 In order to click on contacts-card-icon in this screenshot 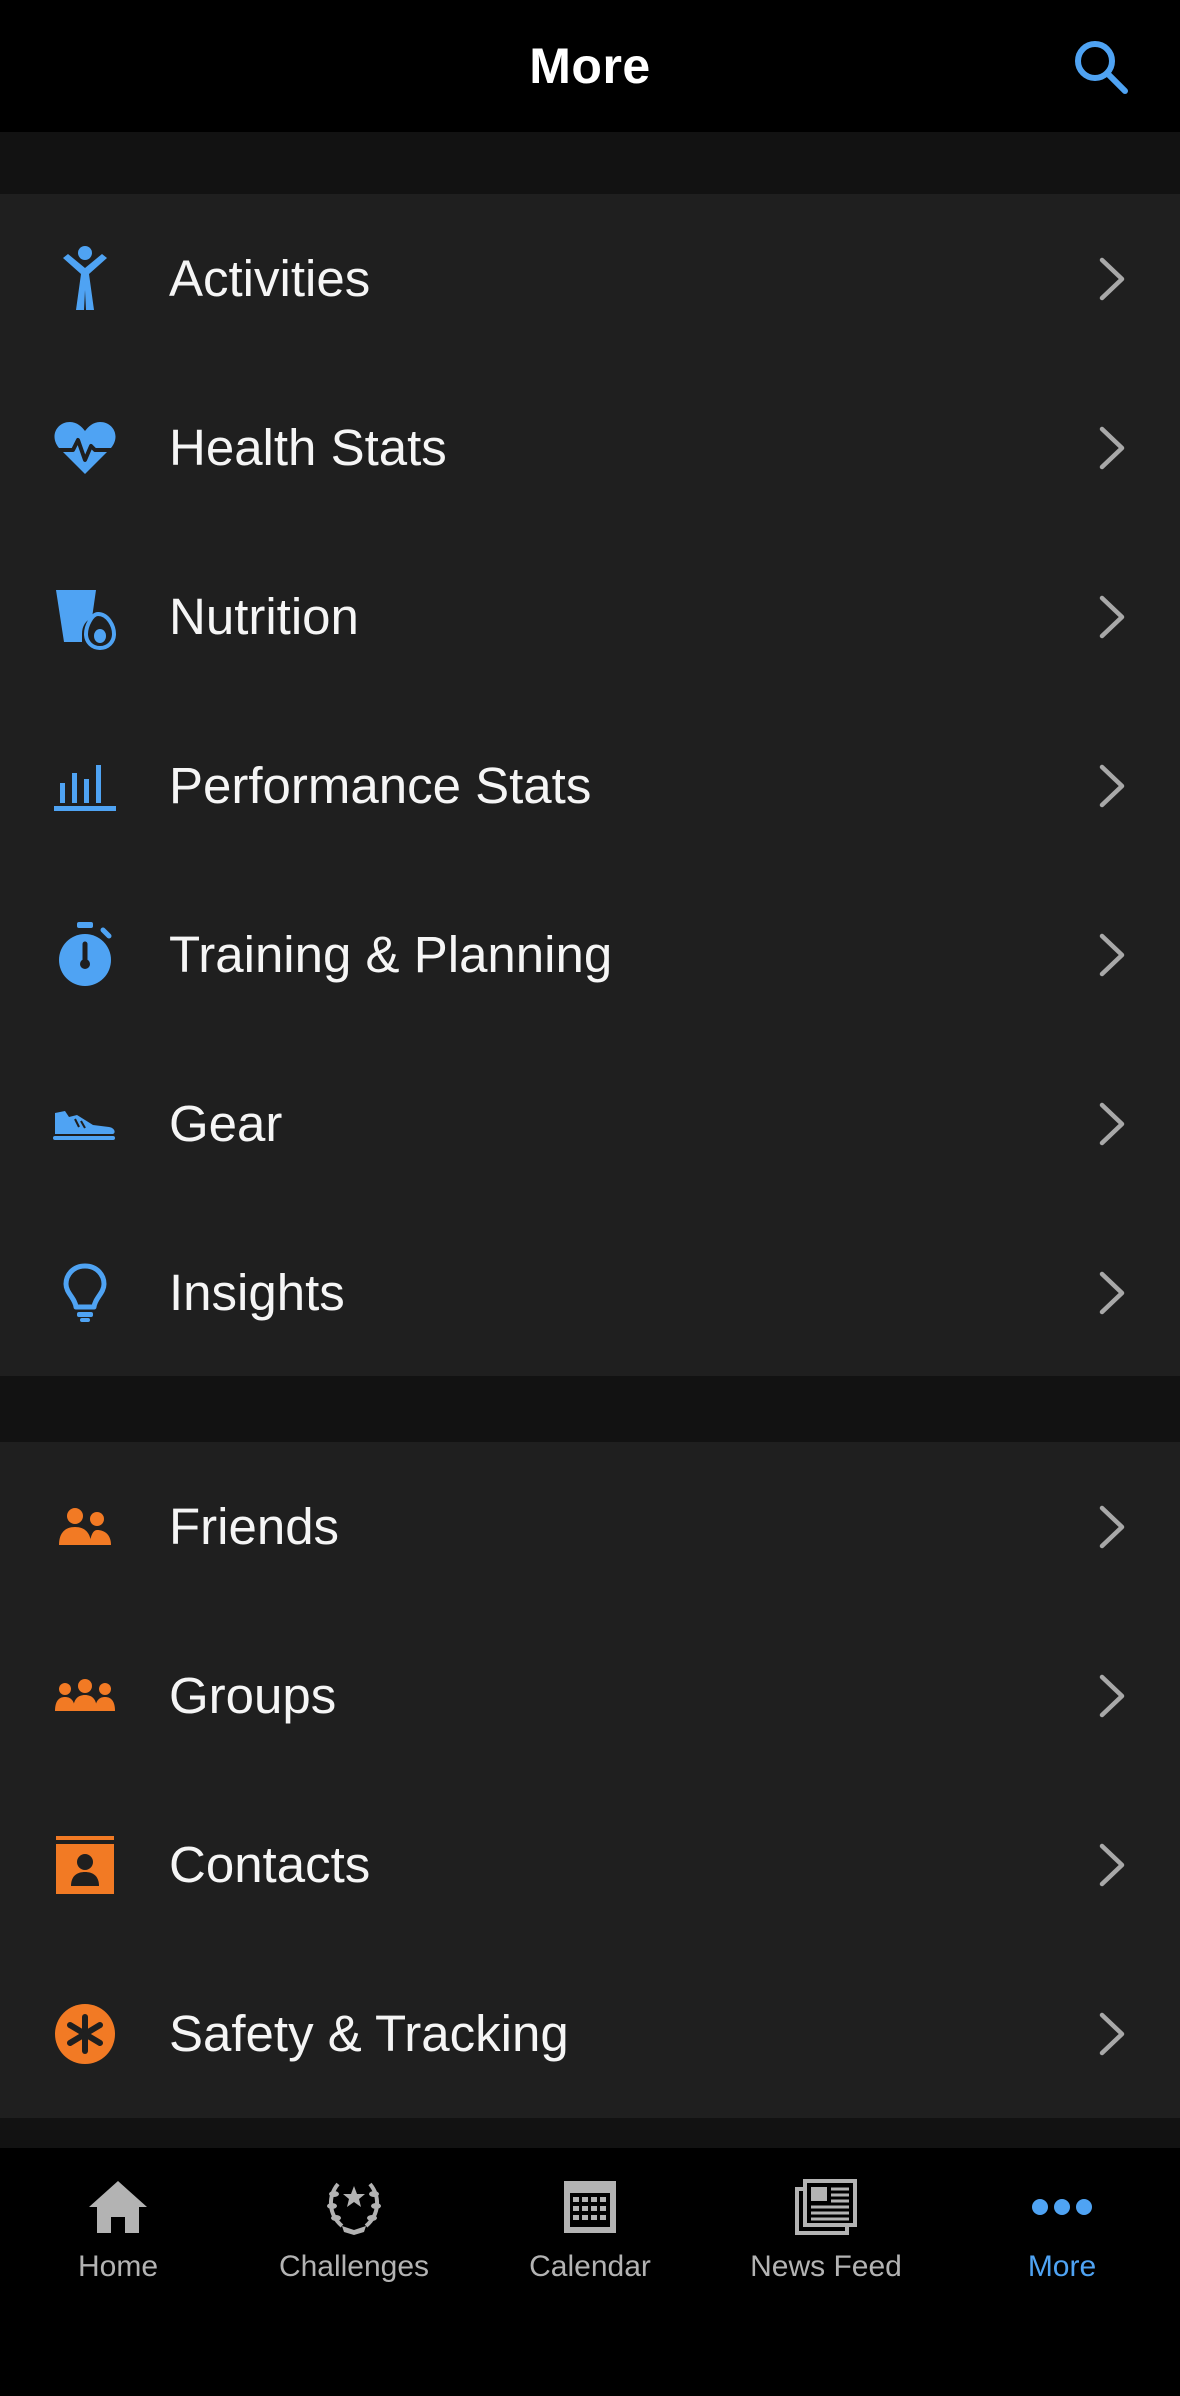, I will do `click(85, 1865)`.